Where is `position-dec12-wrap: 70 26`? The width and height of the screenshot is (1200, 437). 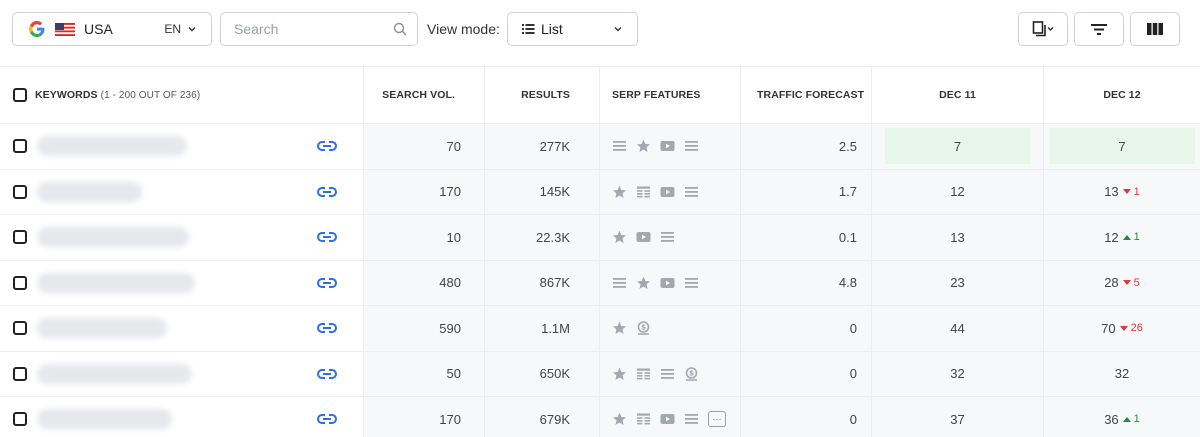 position-dec12-wrap: 70 26 is located at coordinates (1122, 328).